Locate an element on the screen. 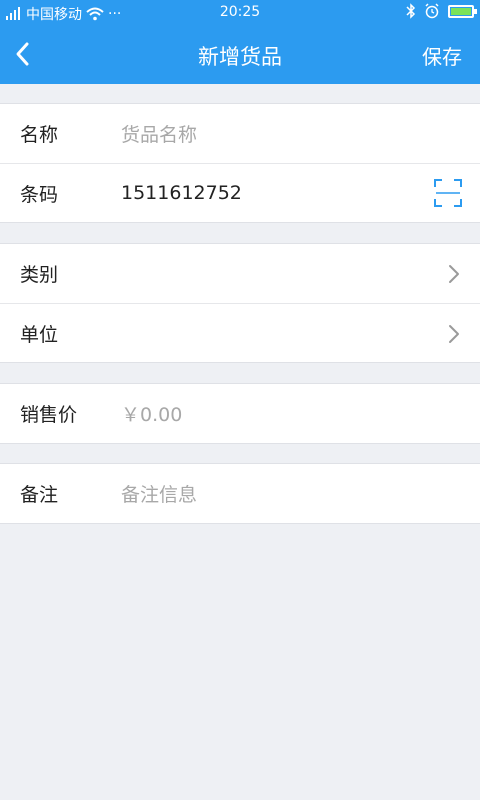  unit-row: 单位 is located at coordinates (240, 332).